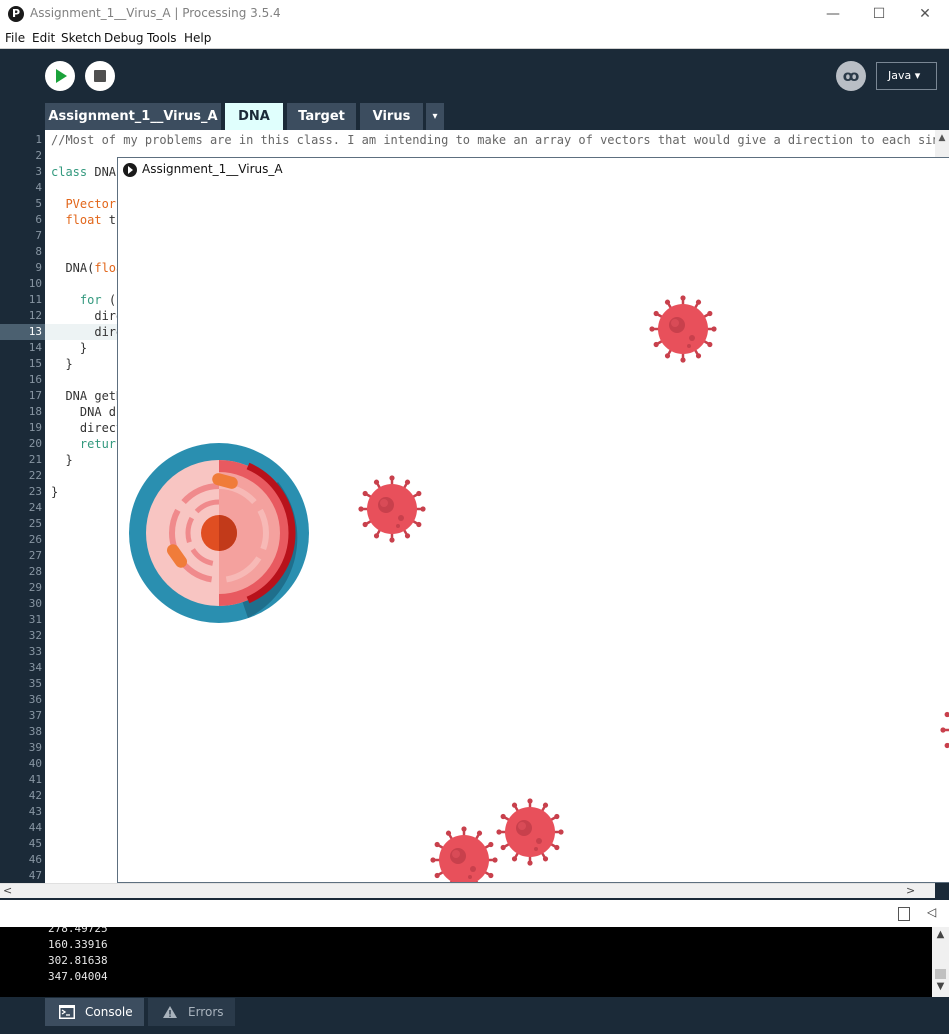 The height and width of the screenshot is (1034, 949). What do you see at coordinates (94, 220) in the screenshot?
I see `code-line: float th` at bounding box center [94, 220].